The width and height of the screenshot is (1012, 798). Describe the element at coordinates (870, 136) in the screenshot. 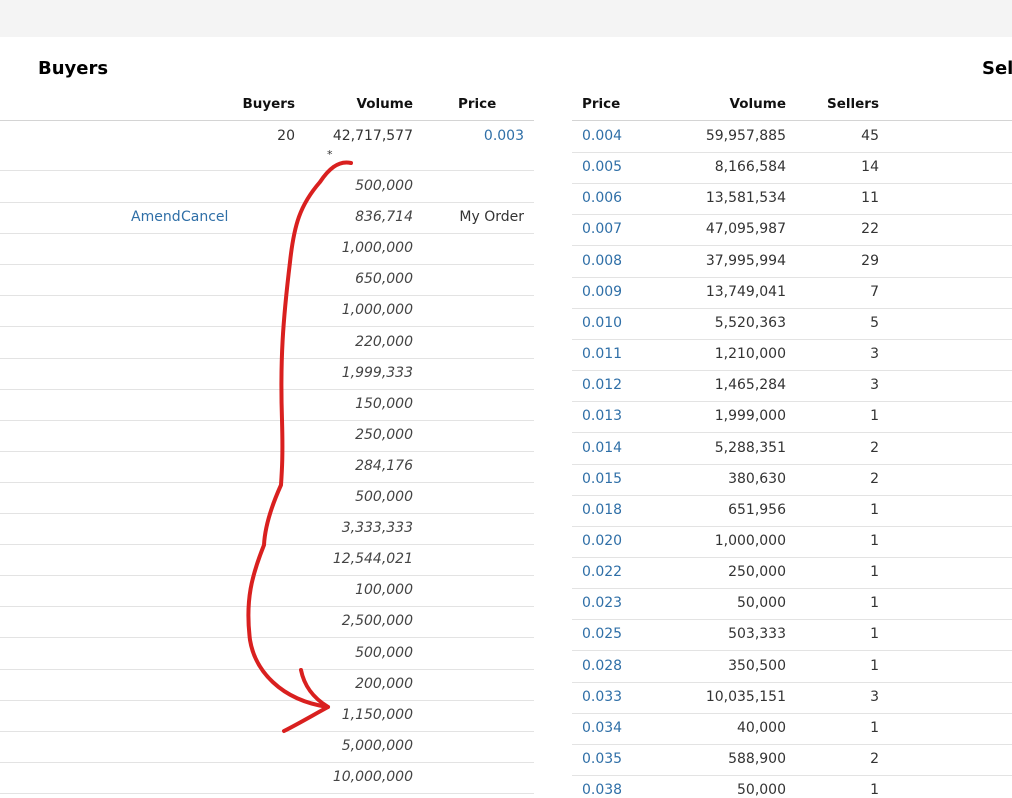

I see `sellers-count: 45` at that location.